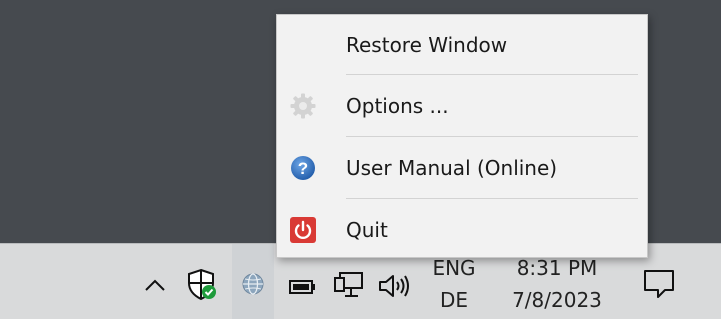 The height and width of the screenshot is (319, 721). Describe the element at coordinates (557, 268) in the screenshot. I see `clock-time: 8:31 PM` at that location.